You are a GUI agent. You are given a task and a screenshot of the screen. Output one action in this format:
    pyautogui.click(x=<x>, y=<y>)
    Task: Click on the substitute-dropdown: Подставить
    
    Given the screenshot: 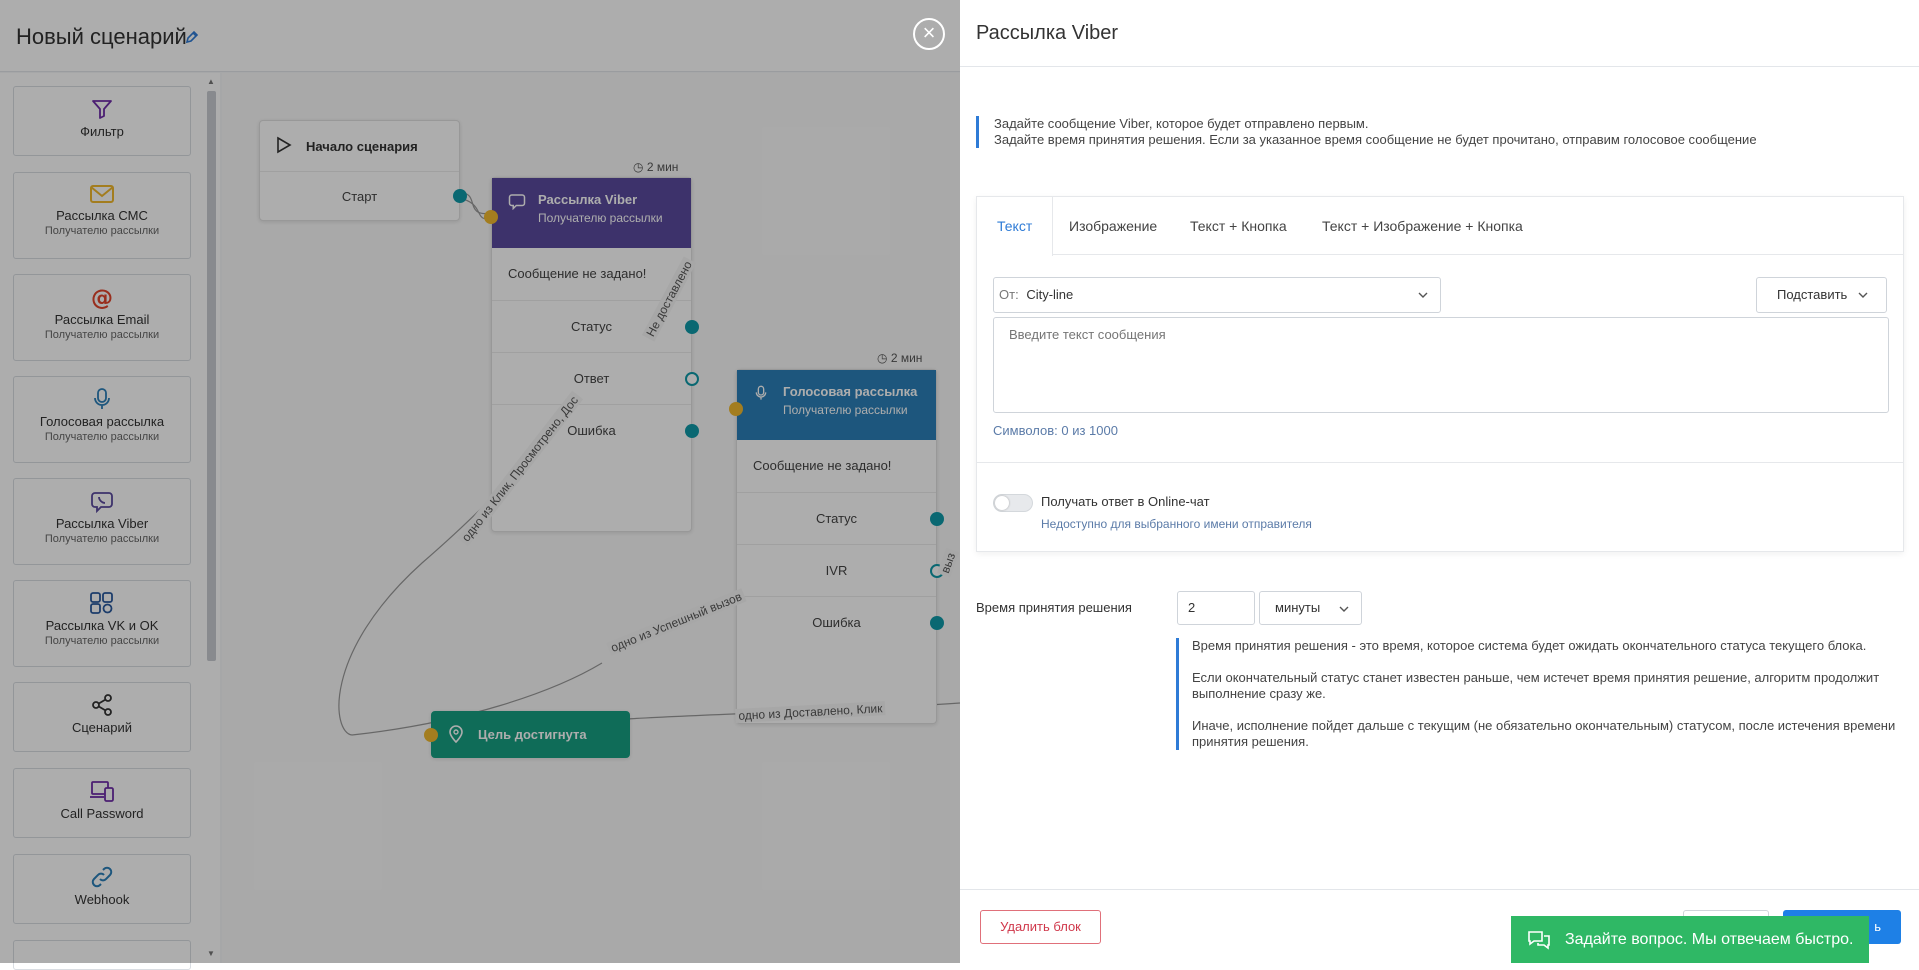 What is the action you would take?
    pyautogui.click(x=1821, y=295)
    